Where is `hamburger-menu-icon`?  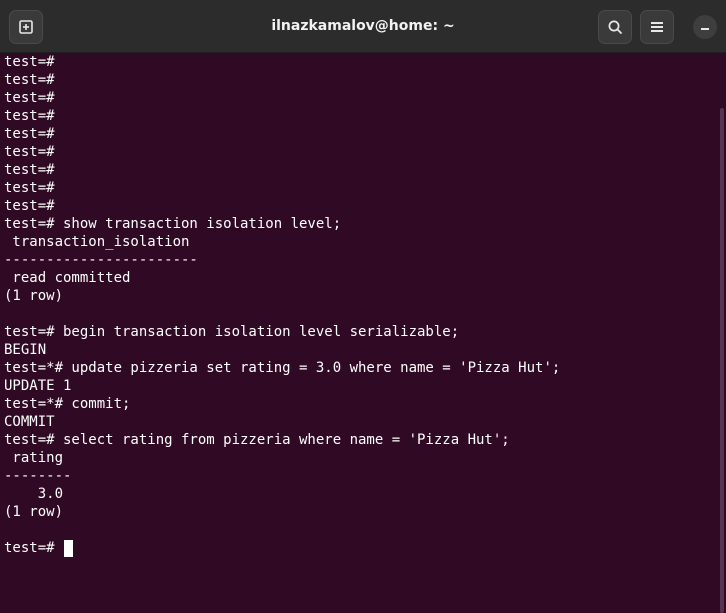 hamburger-menu-icon is located at coordinates (657, 27).